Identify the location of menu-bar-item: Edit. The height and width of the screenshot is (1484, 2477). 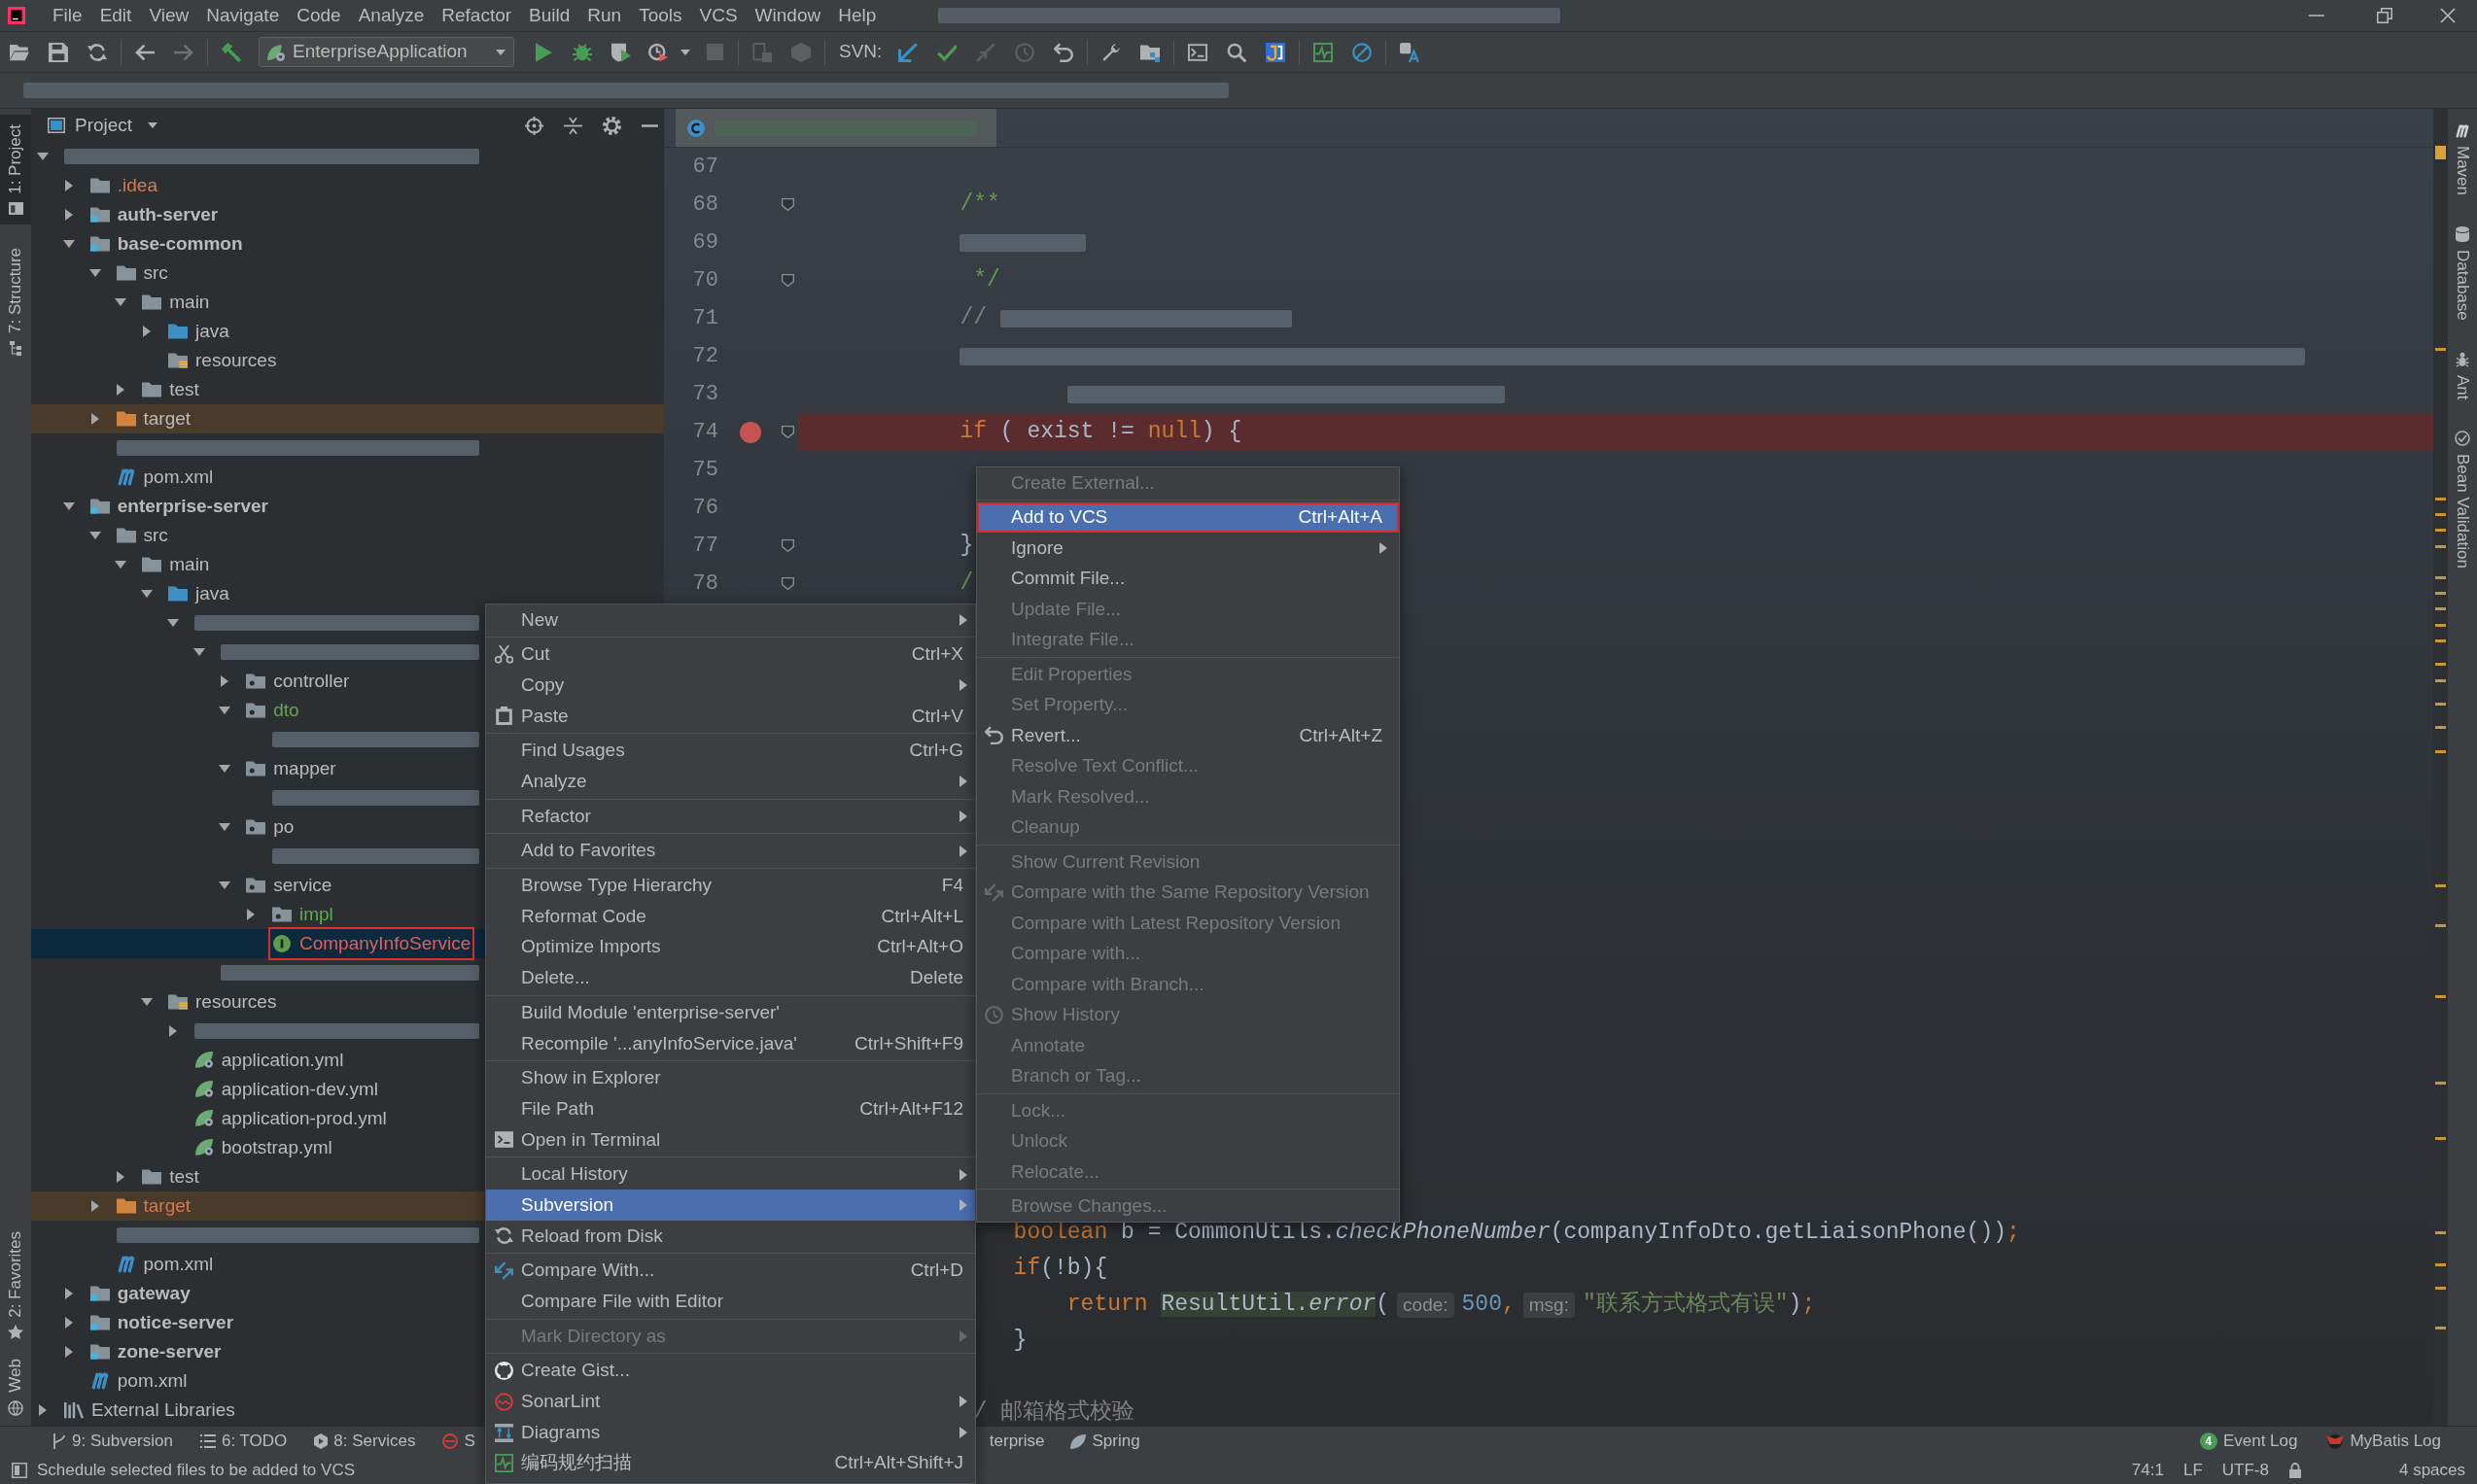
(115, 15).